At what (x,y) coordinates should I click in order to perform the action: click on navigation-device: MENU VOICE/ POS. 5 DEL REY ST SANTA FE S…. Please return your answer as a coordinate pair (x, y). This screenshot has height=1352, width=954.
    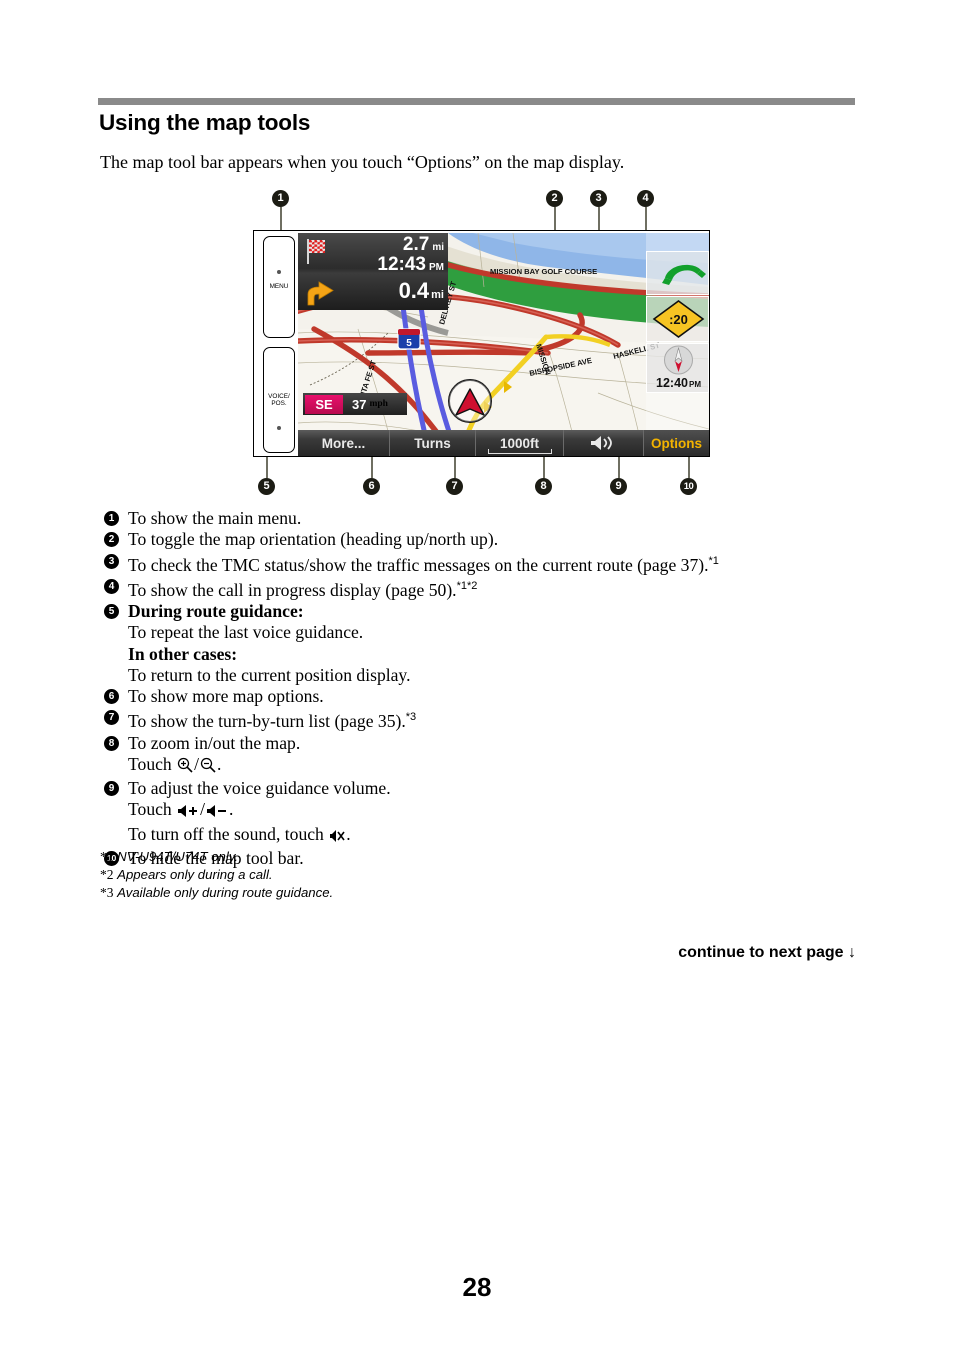
    Looking at the image, I should click on (481, 343).